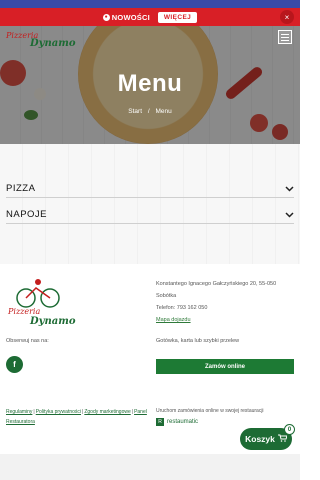  What do you see at coordinates (27, 341) in the screenshot?
I see `follow-label: Obserwuj nas na:` at bounding box center [27, 341].